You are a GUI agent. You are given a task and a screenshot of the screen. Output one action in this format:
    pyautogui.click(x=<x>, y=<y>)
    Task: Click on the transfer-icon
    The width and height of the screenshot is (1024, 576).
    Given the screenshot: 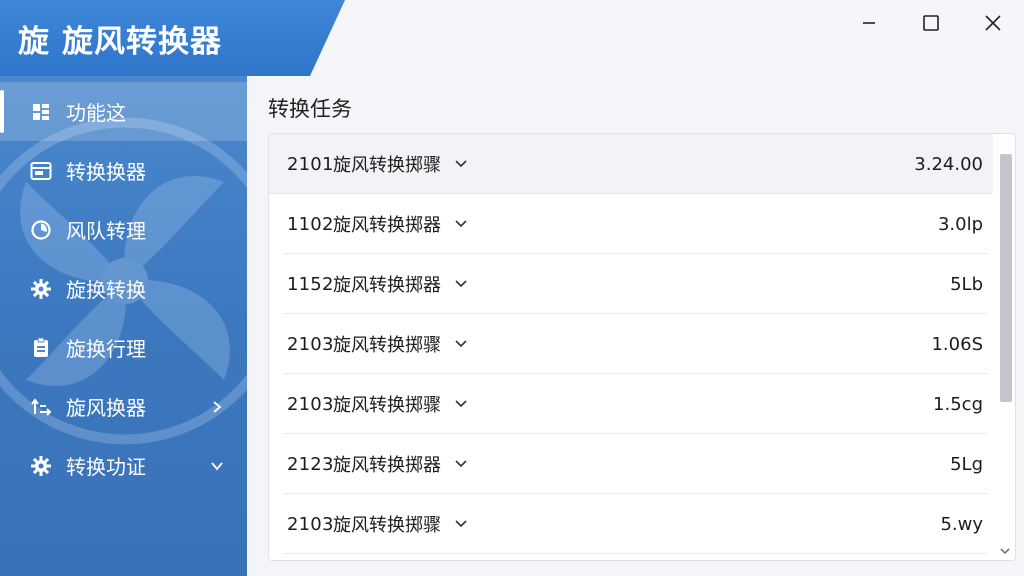 What is the action you would take?
    pyautogui.click(x=41, y=407)
    